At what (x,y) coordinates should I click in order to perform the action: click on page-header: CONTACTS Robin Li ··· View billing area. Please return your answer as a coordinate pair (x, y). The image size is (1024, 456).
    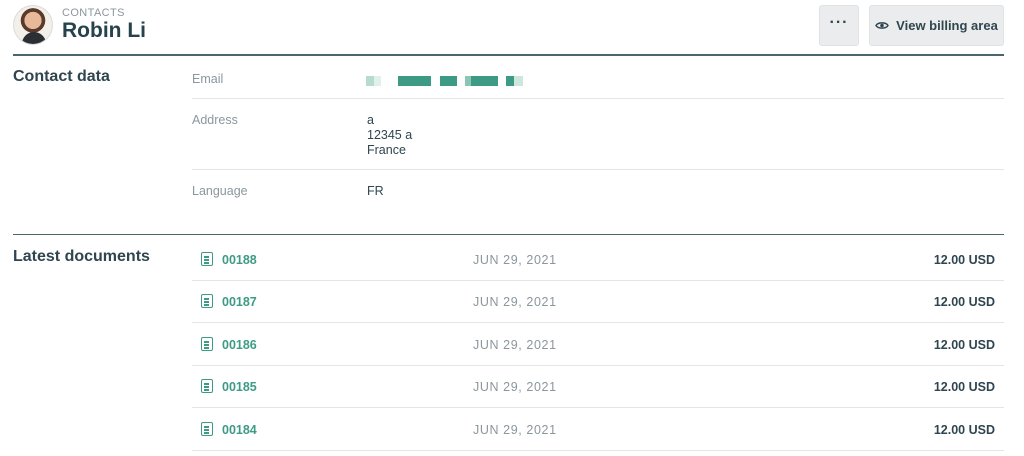
    Looking at the image, I should click on (512, 28).